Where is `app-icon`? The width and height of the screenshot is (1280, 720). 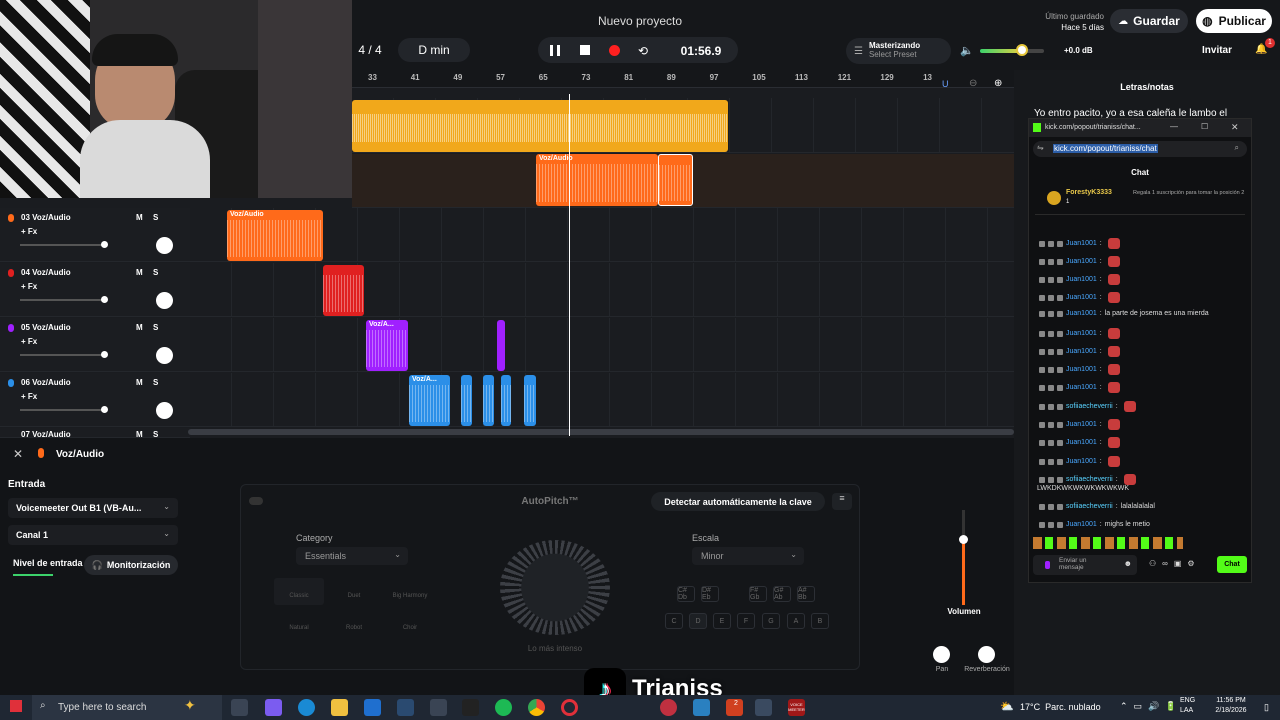
app-icon is located at coordinates (701, 707).